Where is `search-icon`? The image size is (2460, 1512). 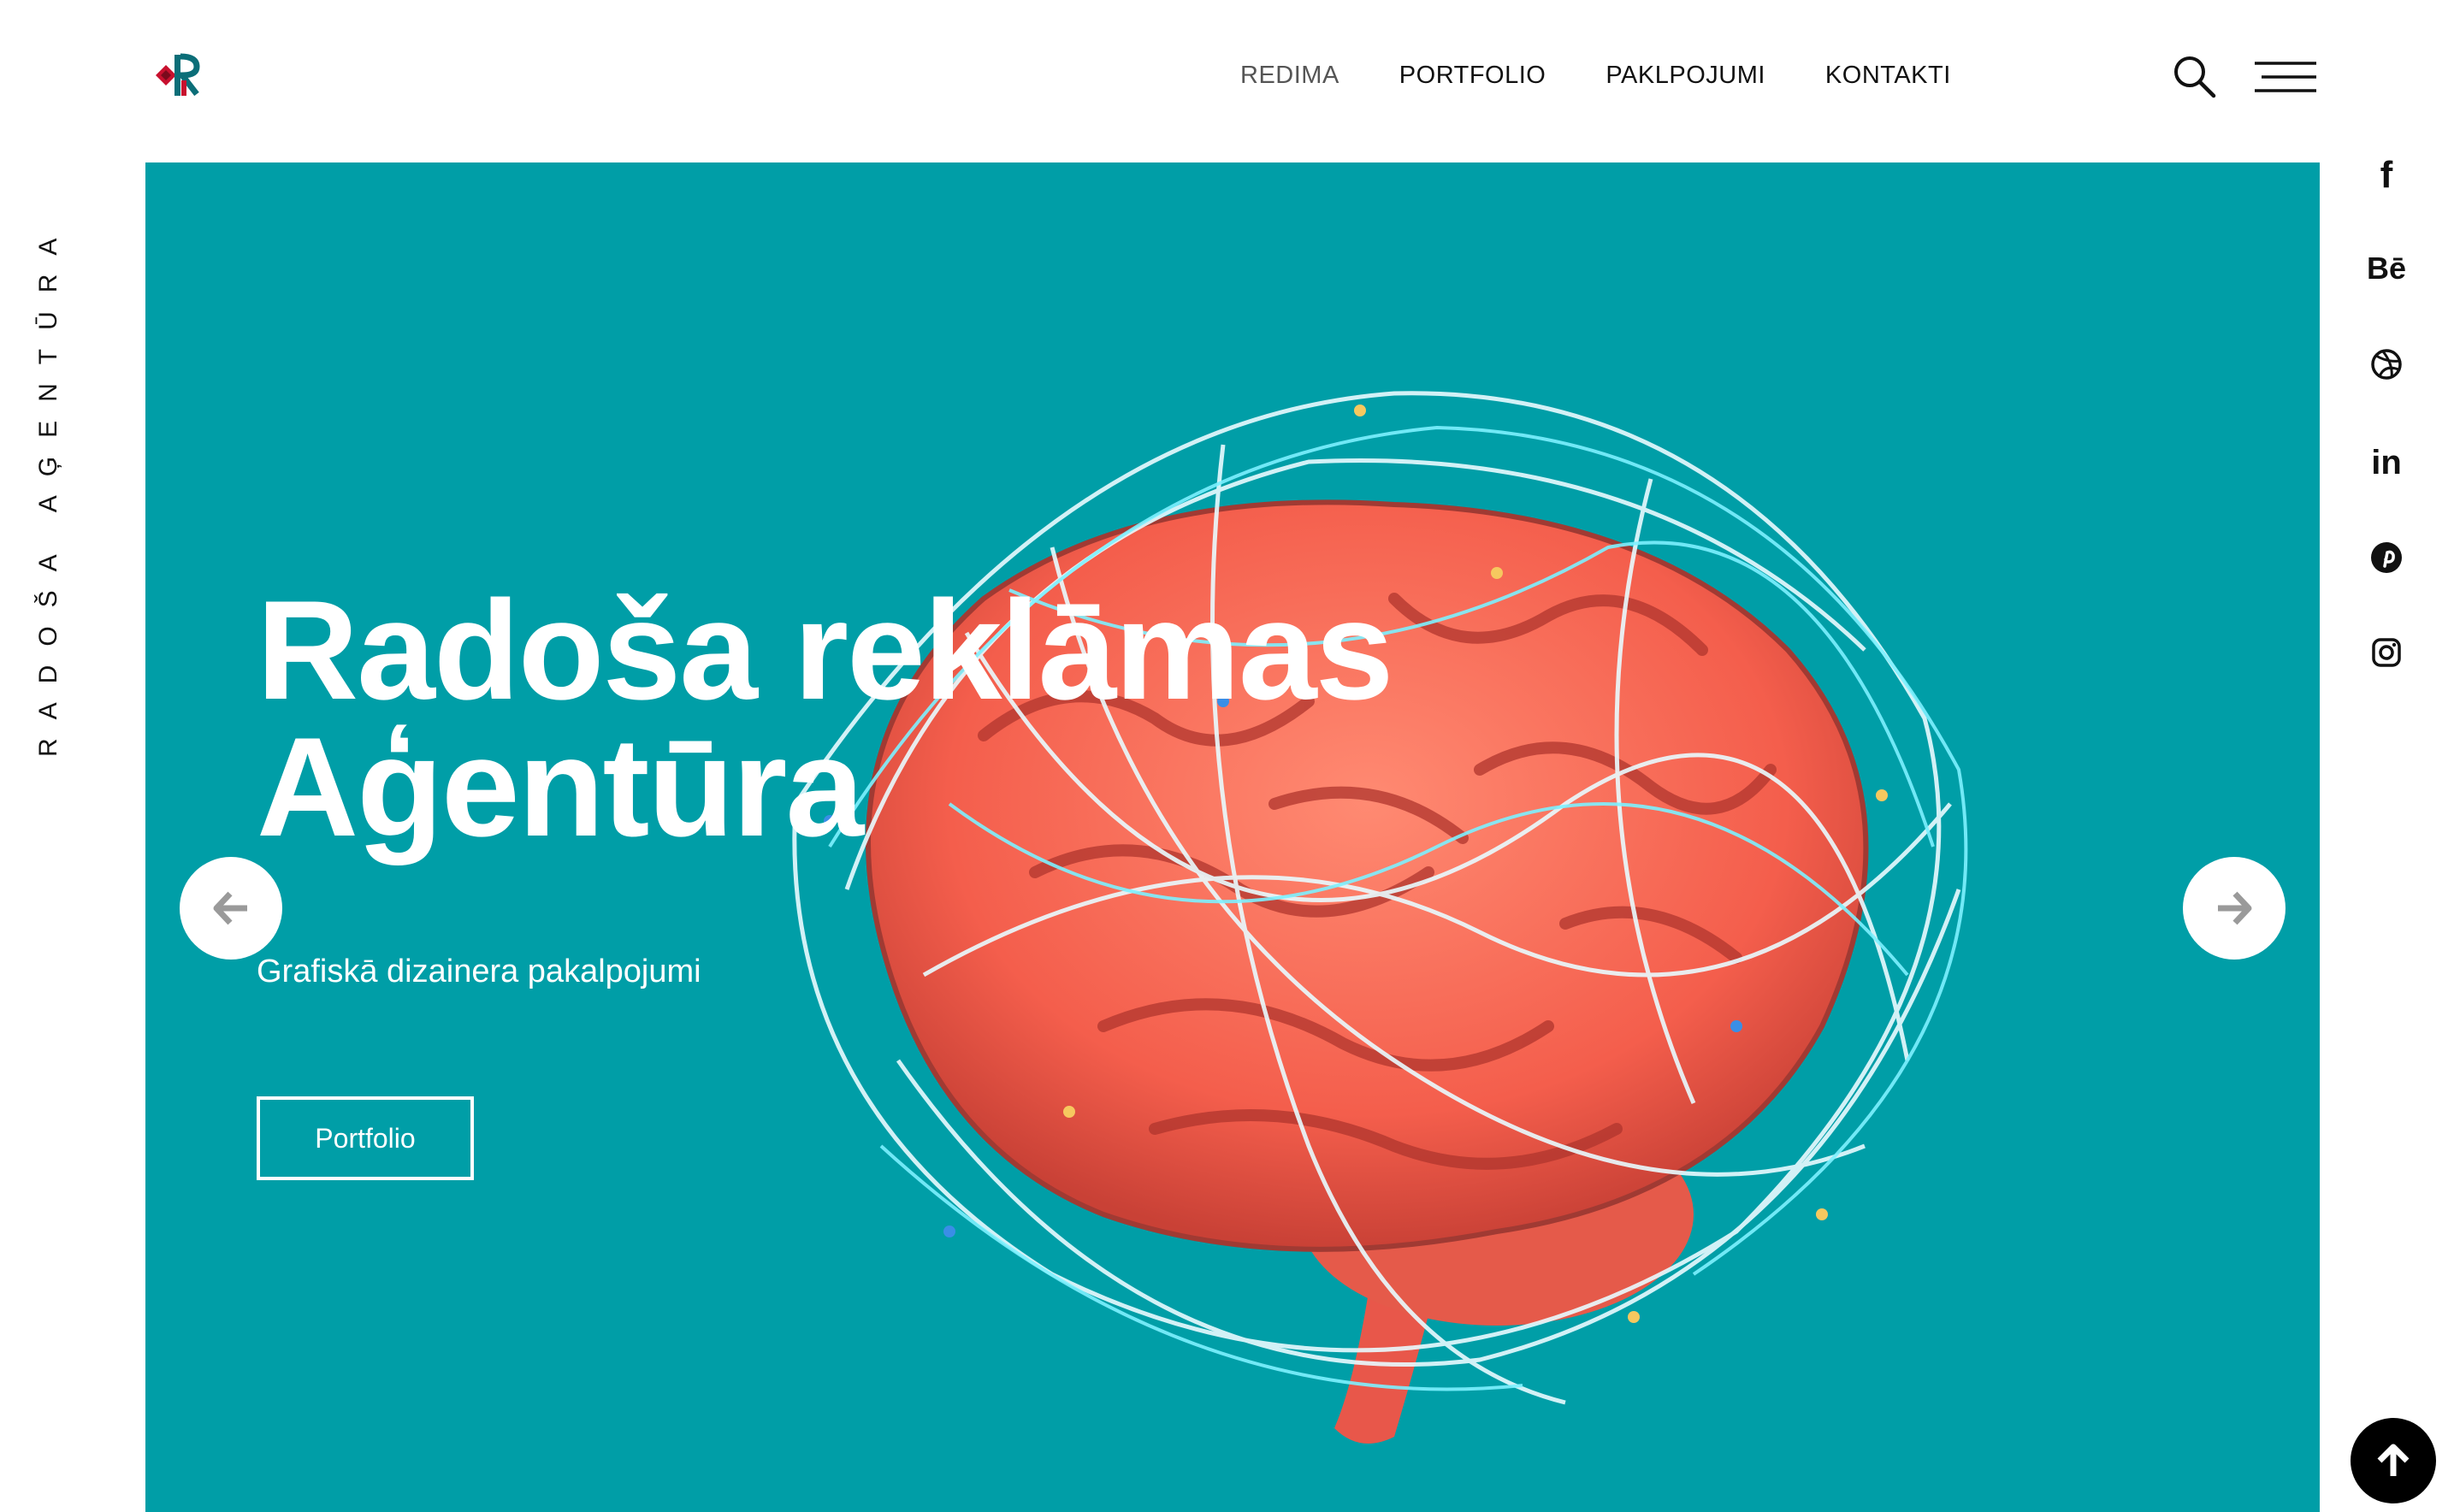
search-icon is located at coordinates (2194, 76).